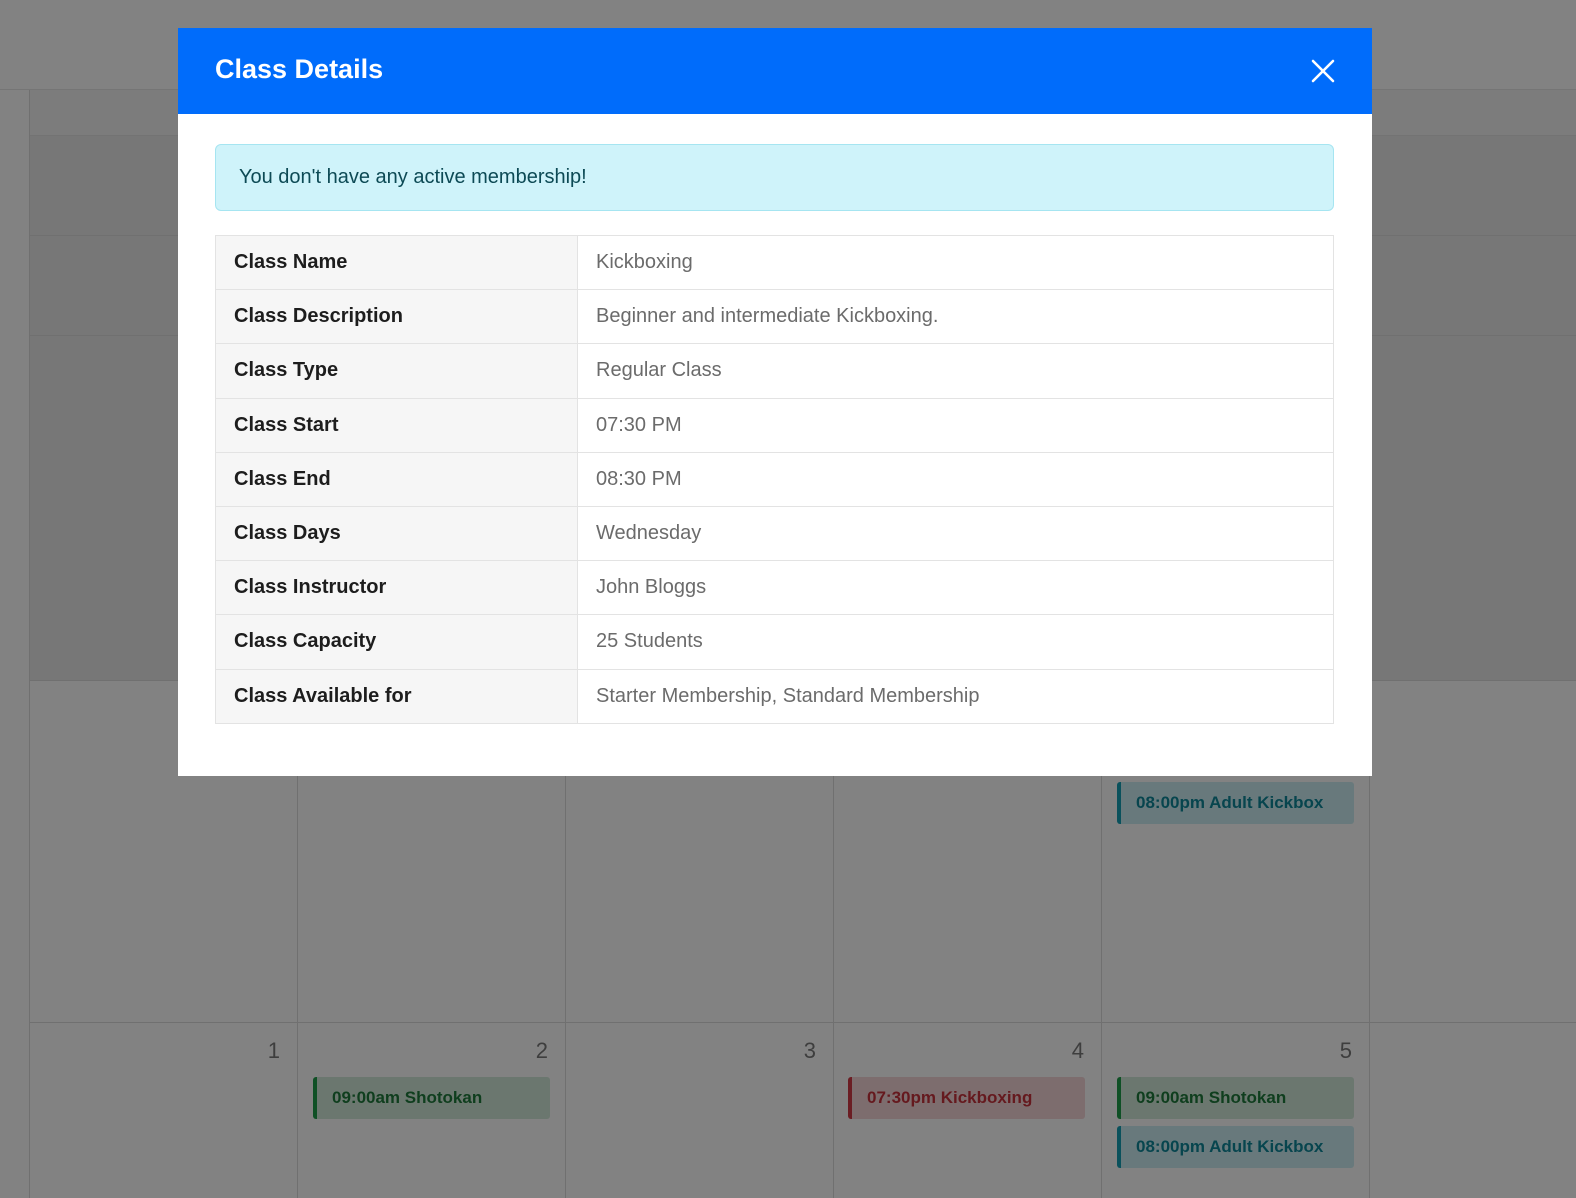 The image size is (1576, 1198). I want to click on row-label: Class Type, so click(396, 371).